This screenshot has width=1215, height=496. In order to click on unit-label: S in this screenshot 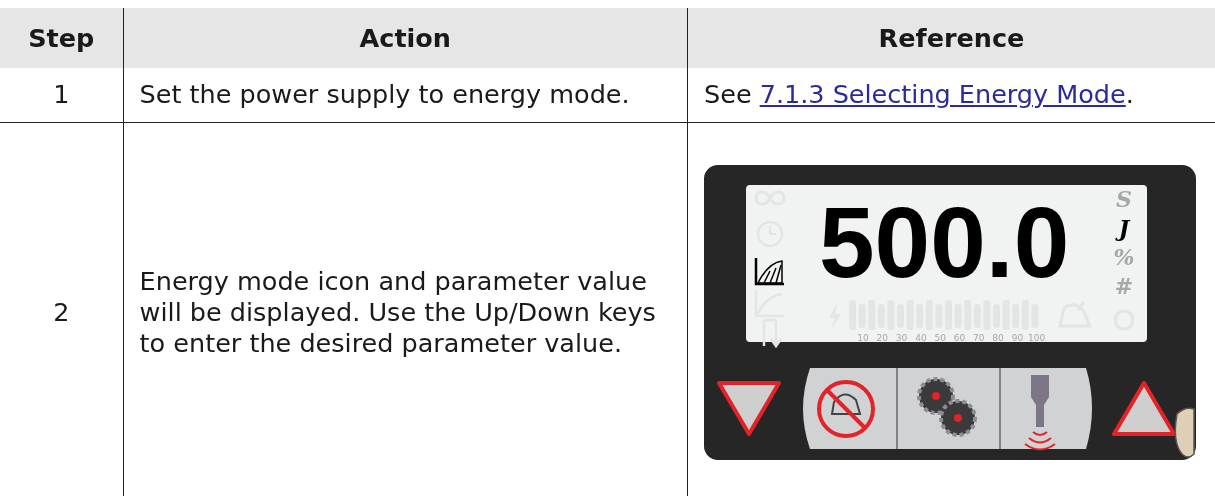, I will do `click(1124, 199)`.